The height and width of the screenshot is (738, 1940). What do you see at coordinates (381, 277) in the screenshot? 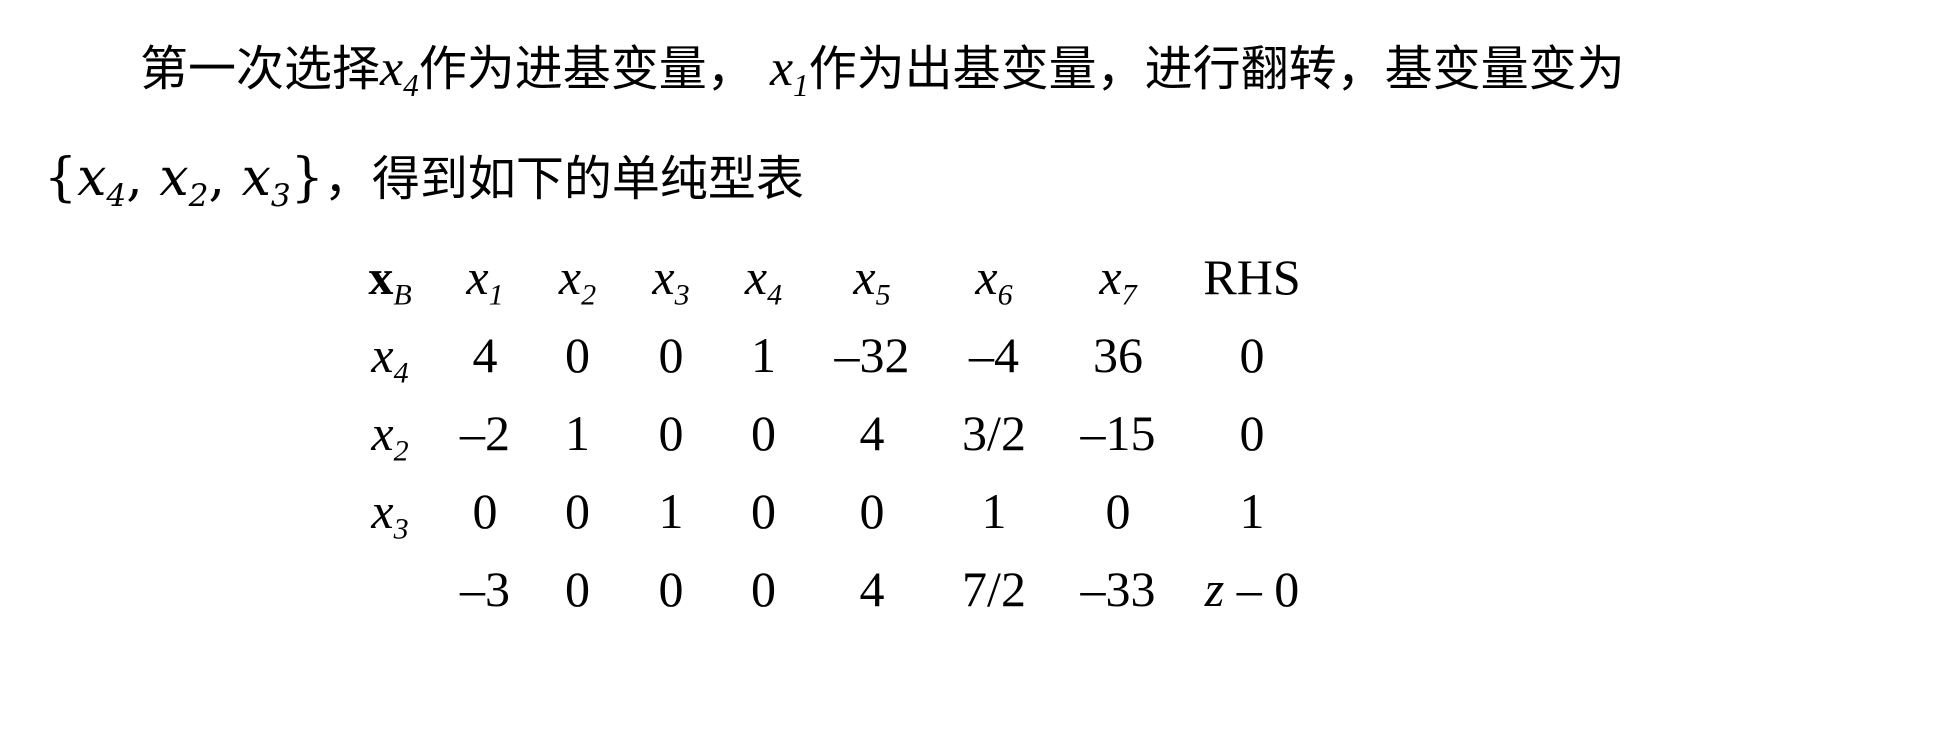
I see `basis-header-letter: x` at bounding box center [381, 277].